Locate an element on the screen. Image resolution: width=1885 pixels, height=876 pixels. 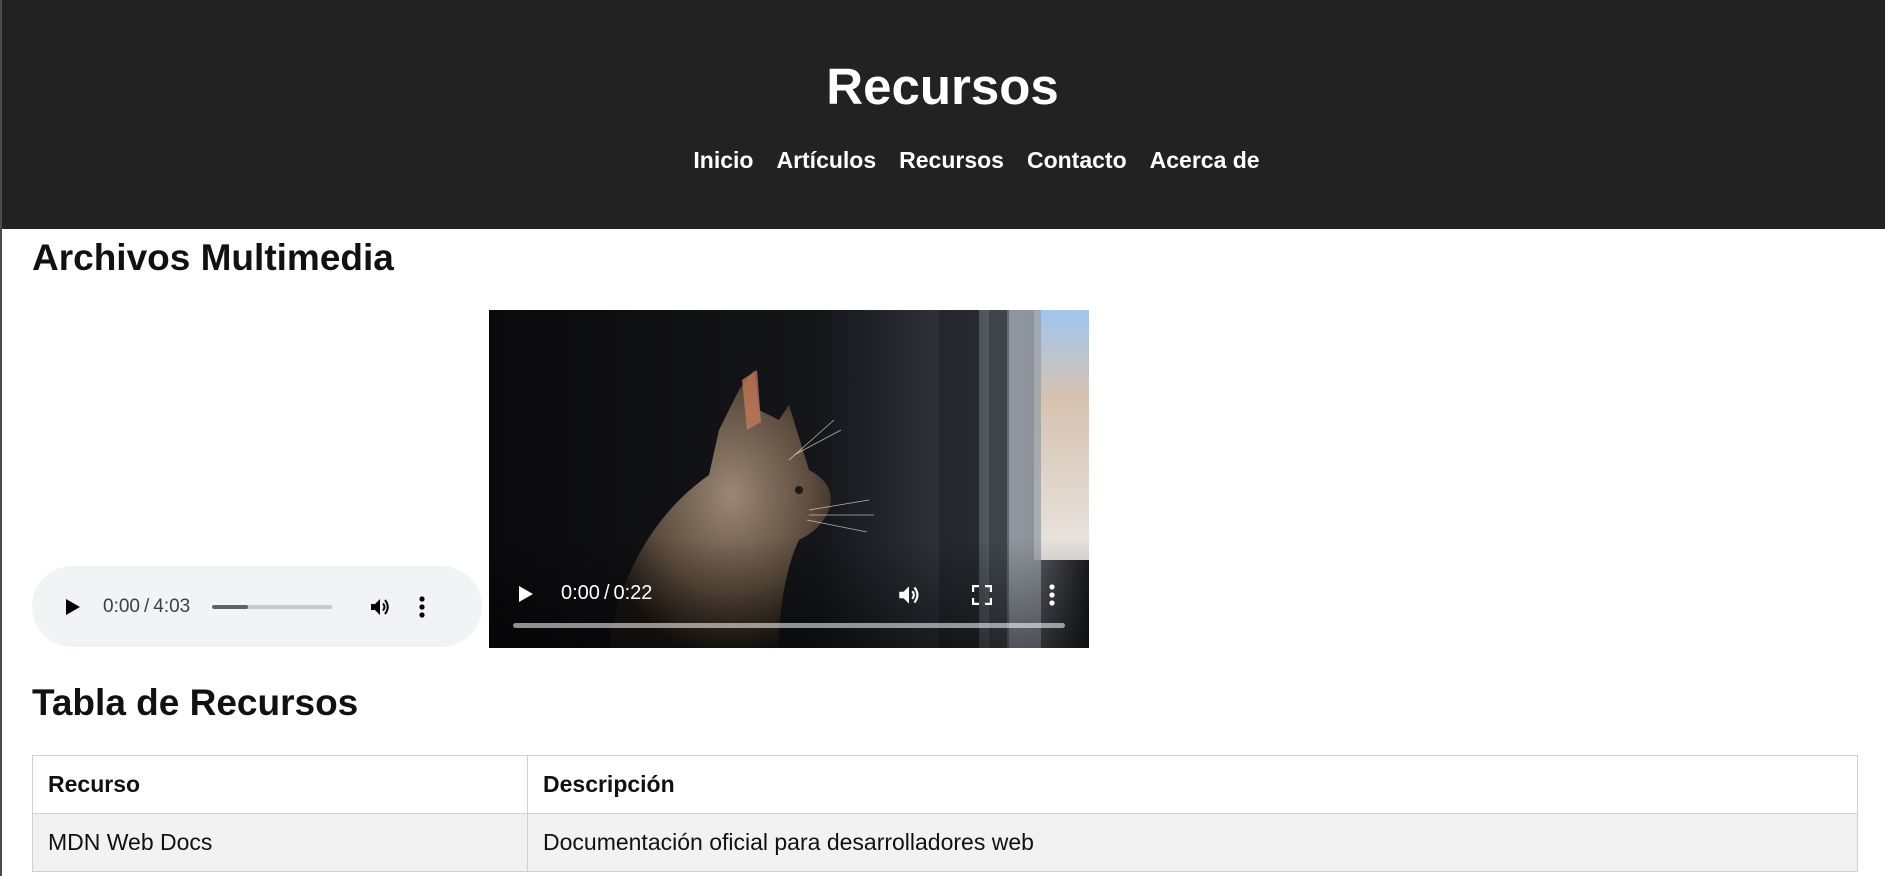
audio-progress-fill is located at coordinates (230, 606).